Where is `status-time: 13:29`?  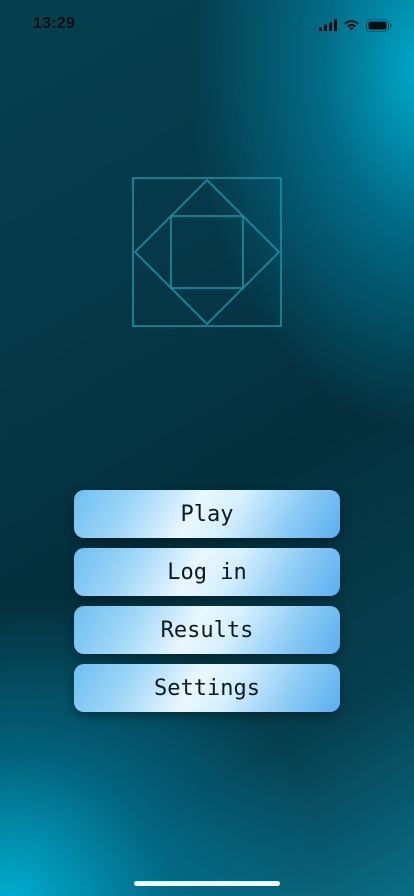 status-time: 13:29 is located at coordinates (54, 23).